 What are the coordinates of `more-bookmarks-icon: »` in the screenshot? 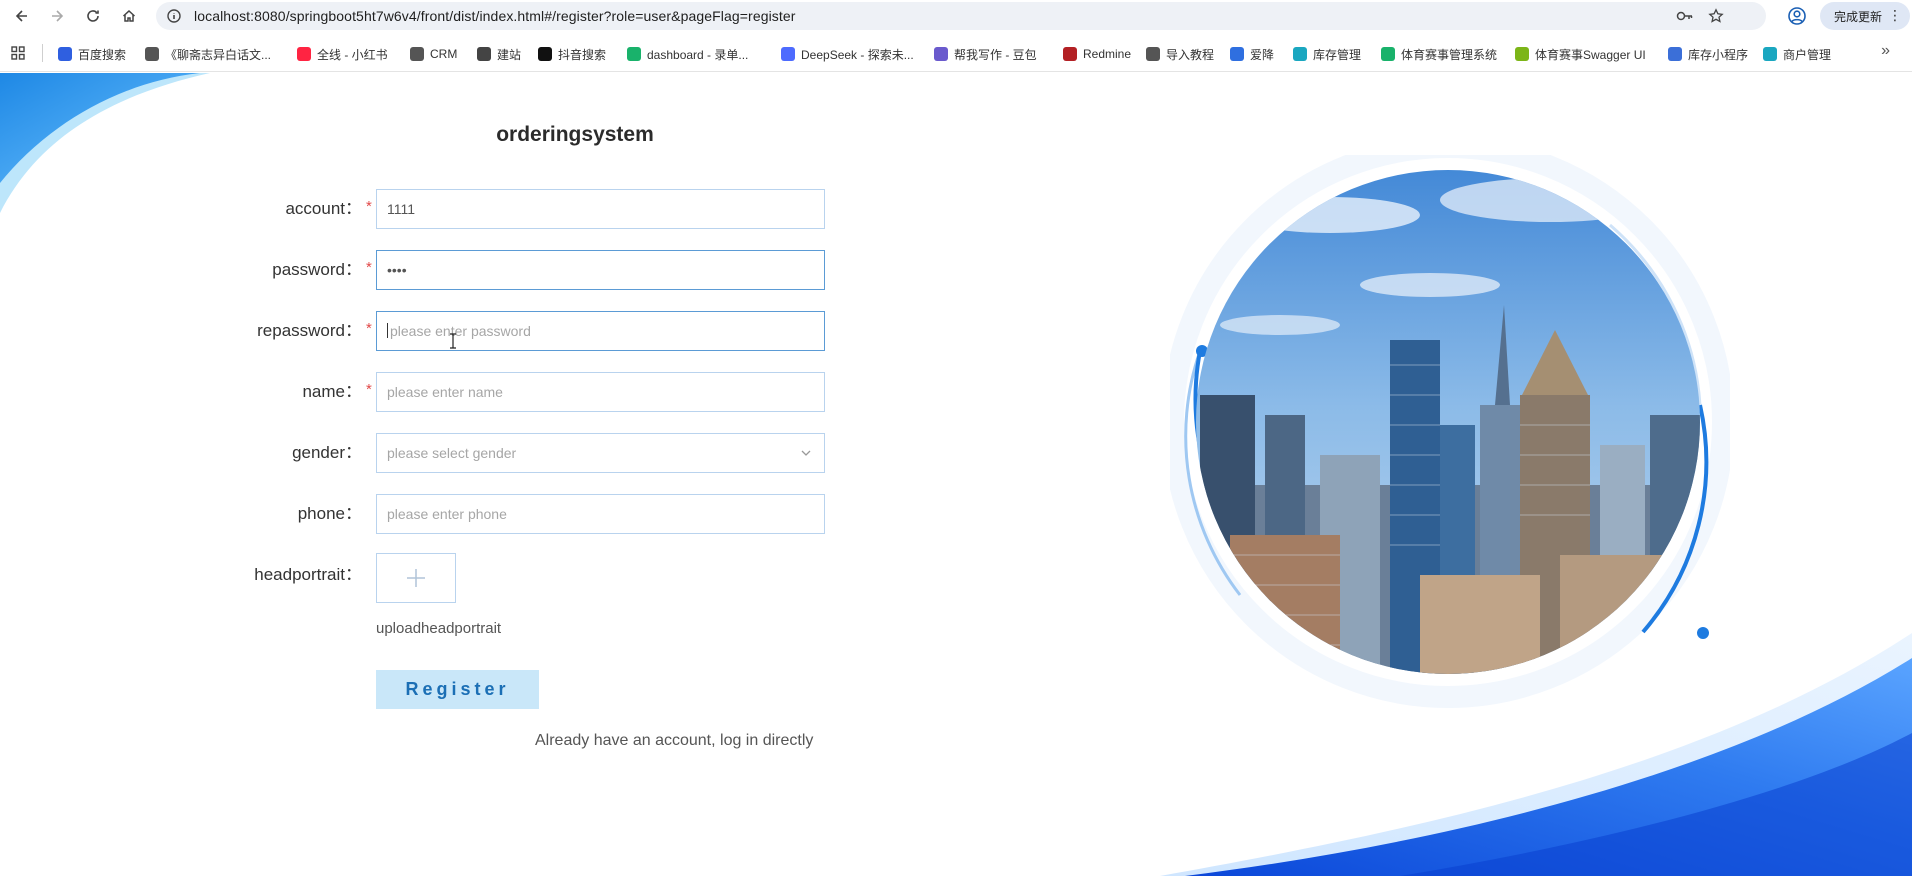 It's located at (1885, 51).